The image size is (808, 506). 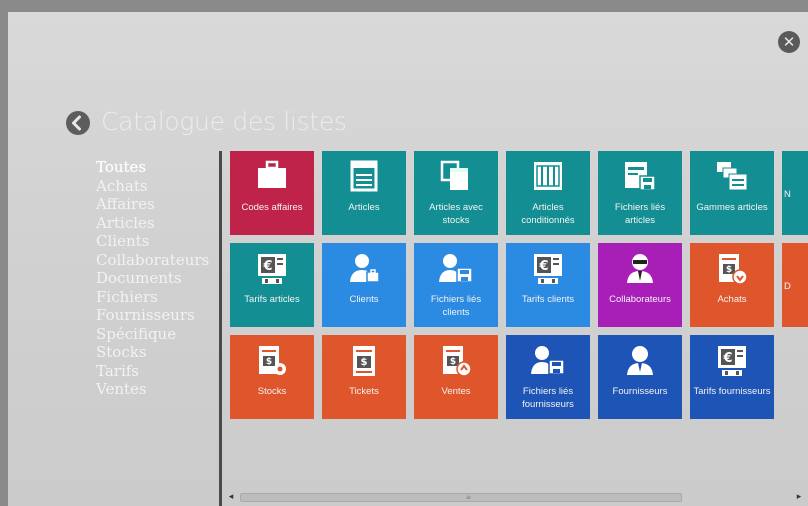 I want to click on tile-n: N, so click(x=795, y=193).